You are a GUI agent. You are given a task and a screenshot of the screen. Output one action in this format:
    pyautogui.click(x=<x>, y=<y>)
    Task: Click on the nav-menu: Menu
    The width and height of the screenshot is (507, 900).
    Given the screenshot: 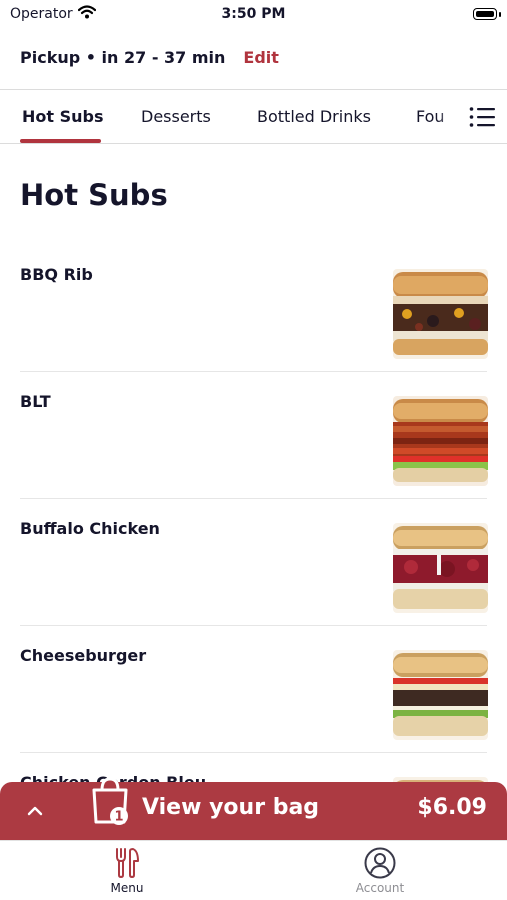 What is the action you would take?
    pyautogui.click(x=127, y=871)
    